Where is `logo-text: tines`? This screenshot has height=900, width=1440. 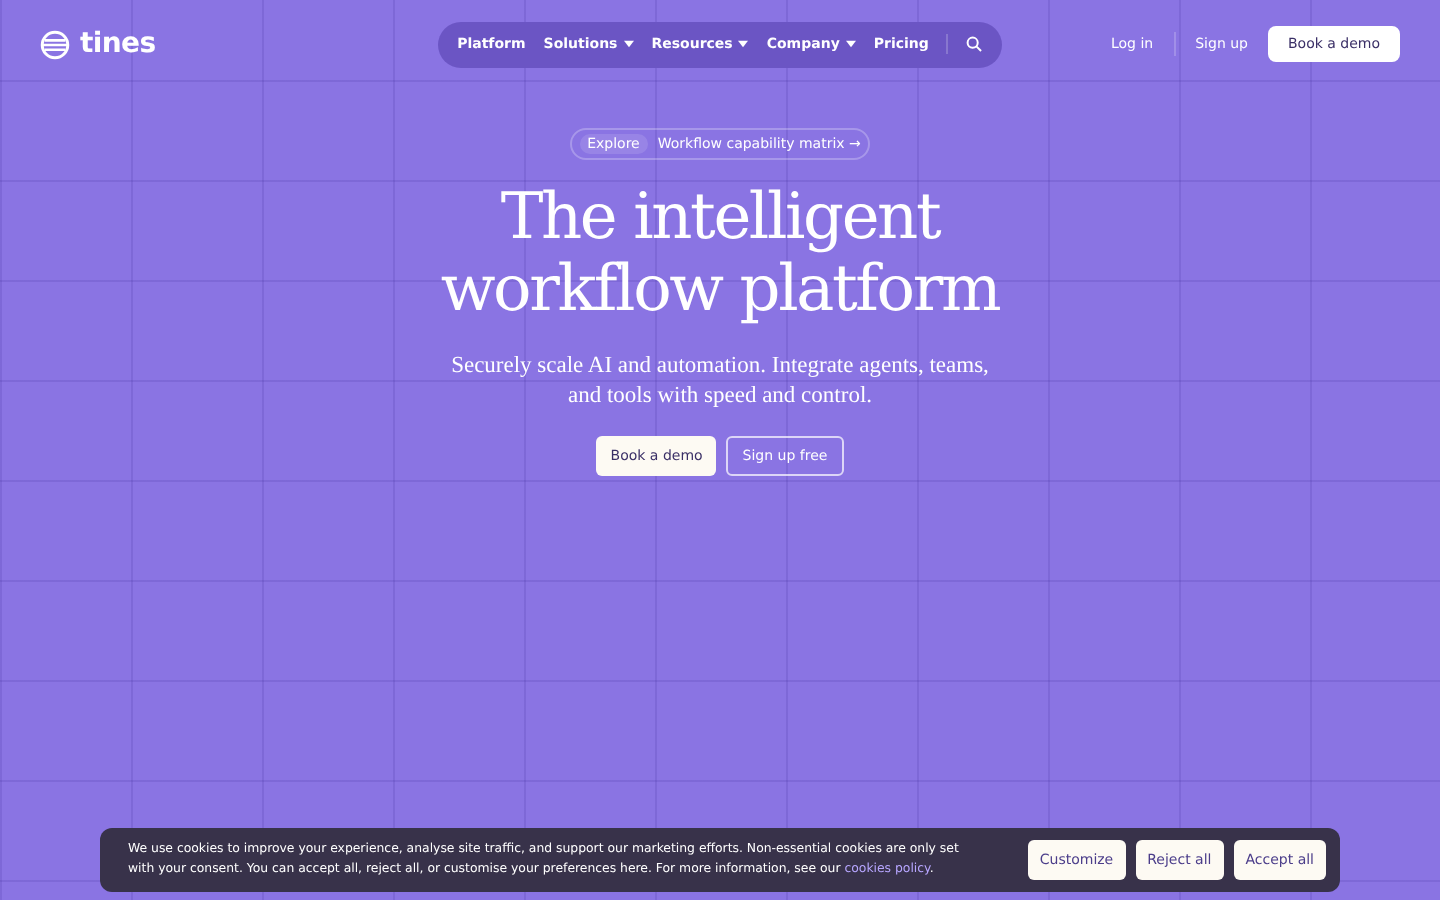
logo-text: tines is located at coordinates (118, 44).